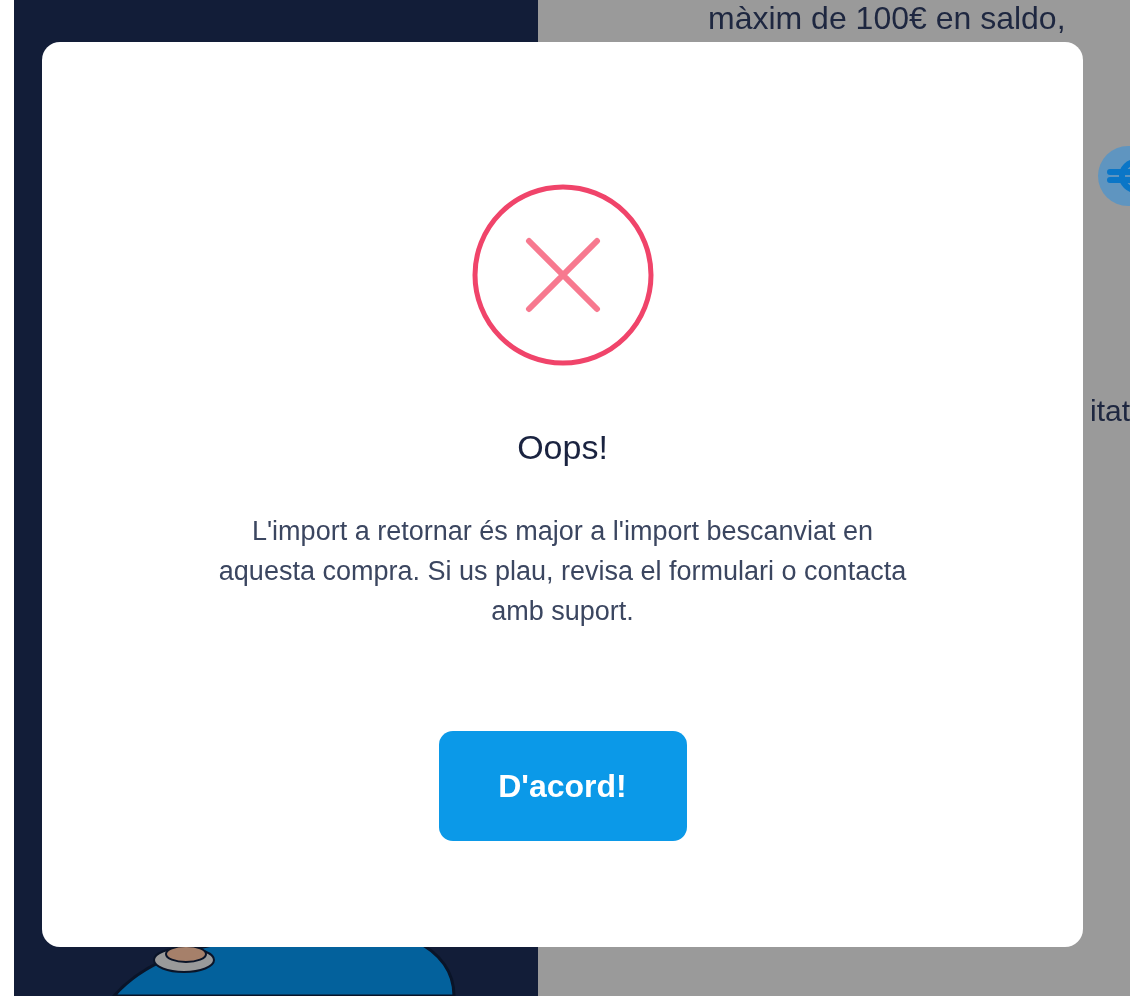 Image resolution: width=1130 pixels, height=996 pixels. Describe the element at coordinates (562, 447) in the screenshot. I see `dialog-title: Oops!` at that location.